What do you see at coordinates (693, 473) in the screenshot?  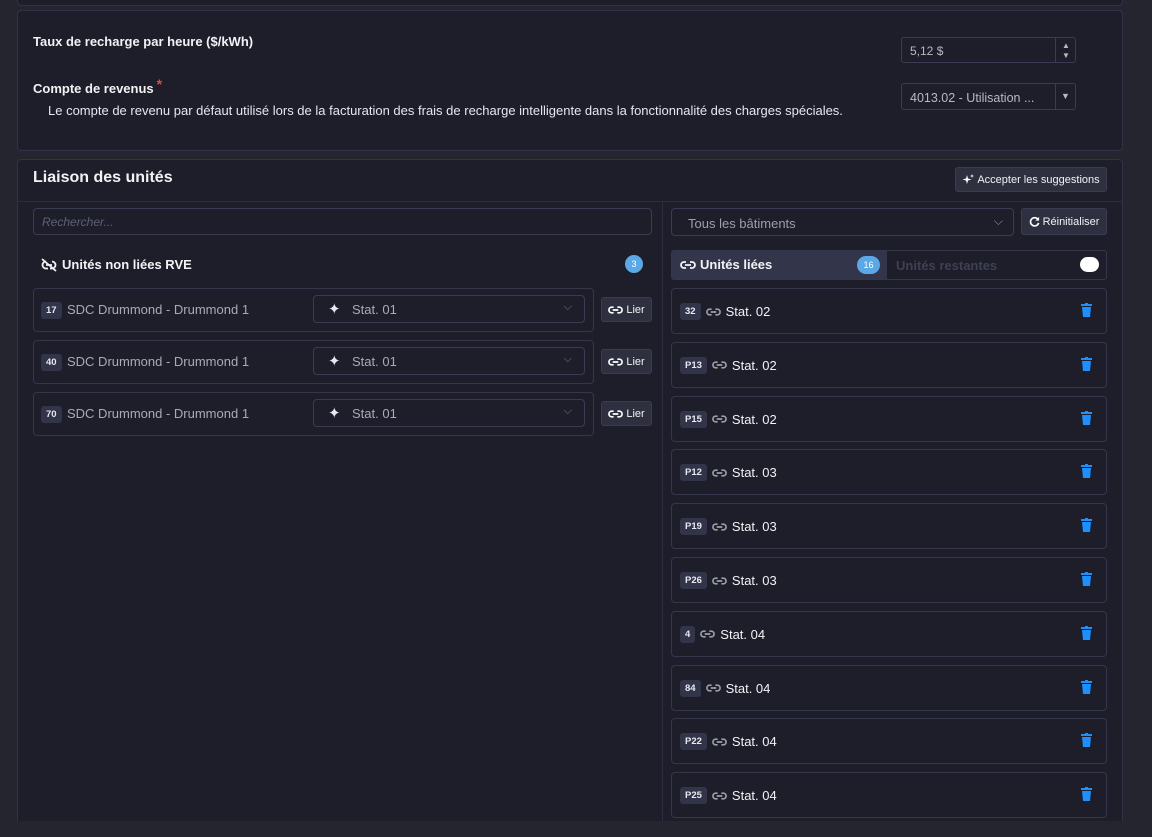 I see `unit-badge: P12` at bounding box center [693, 473].